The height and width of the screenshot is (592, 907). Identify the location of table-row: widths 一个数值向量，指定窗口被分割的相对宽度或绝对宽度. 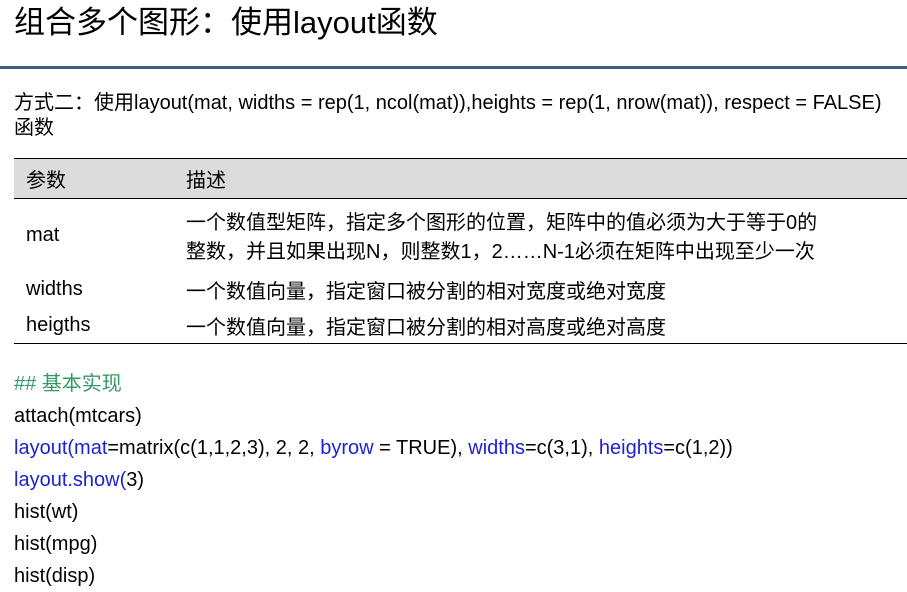
(460, 289).